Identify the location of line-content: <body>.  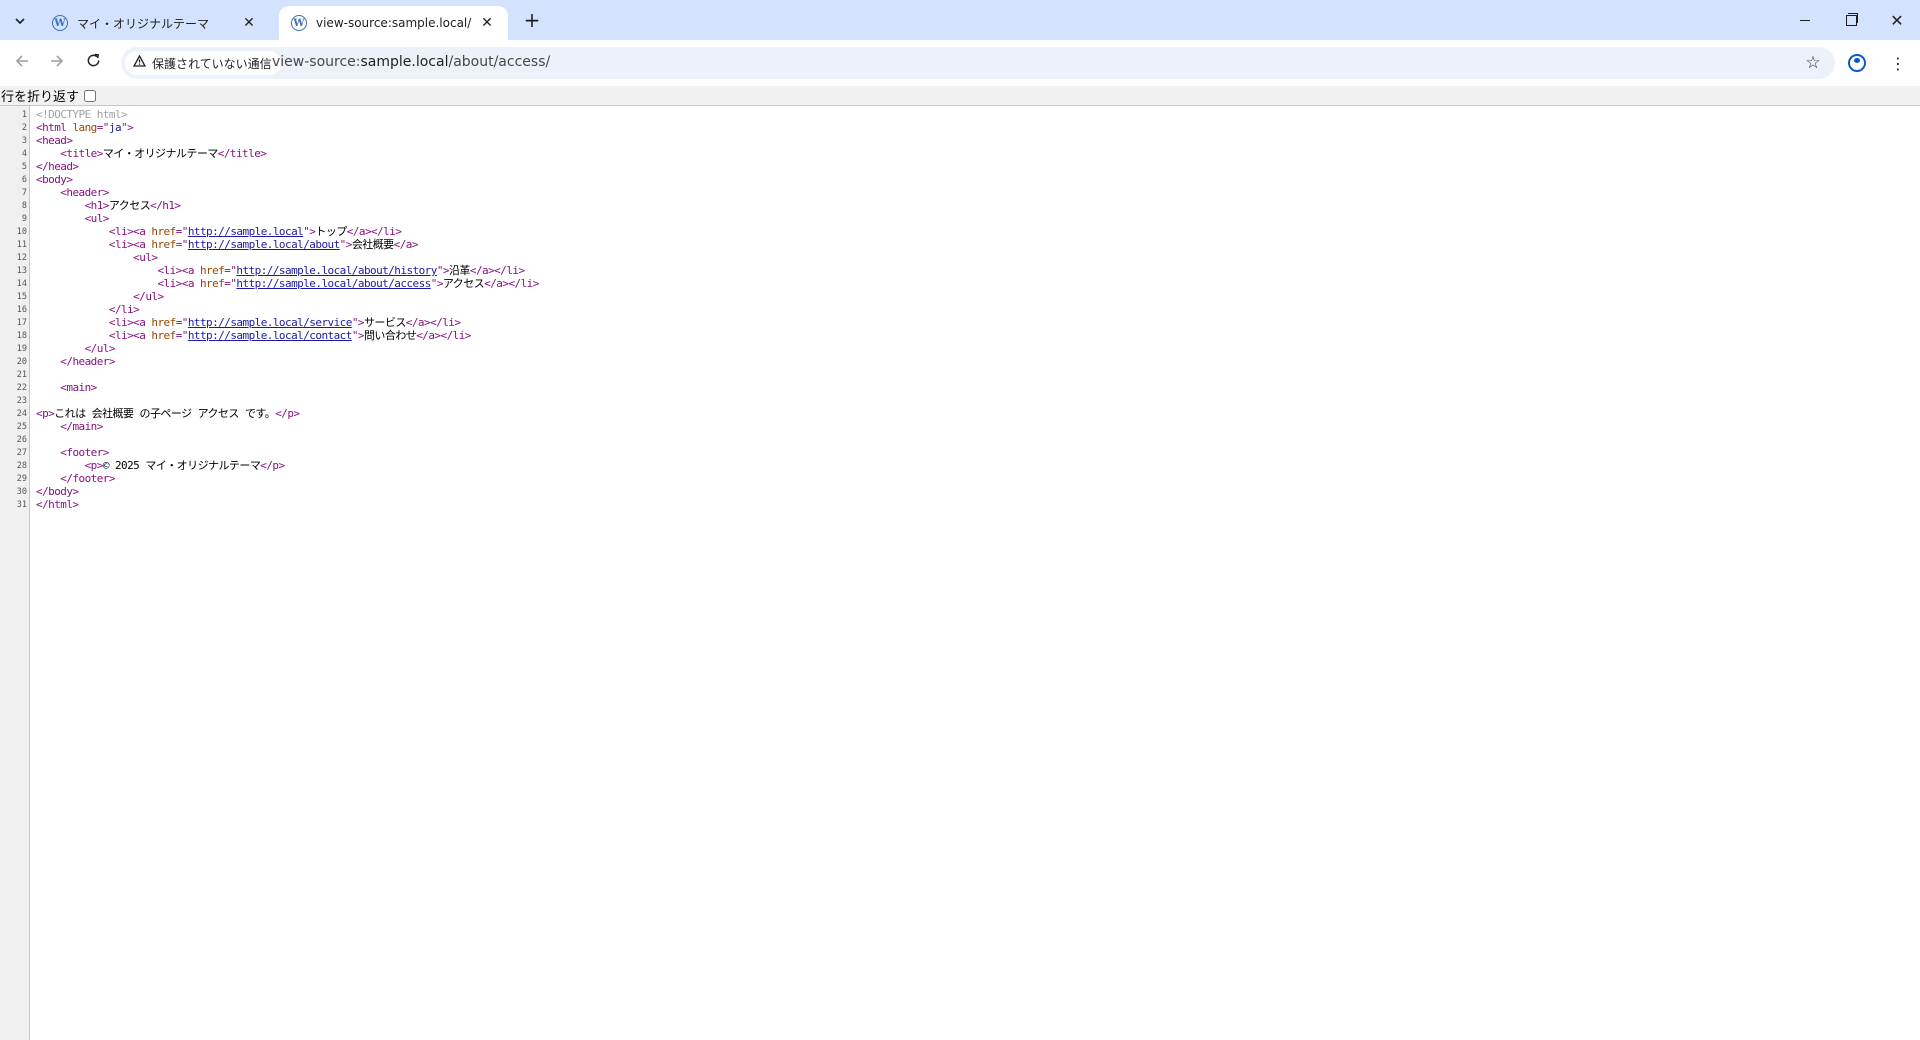
(54, 179).